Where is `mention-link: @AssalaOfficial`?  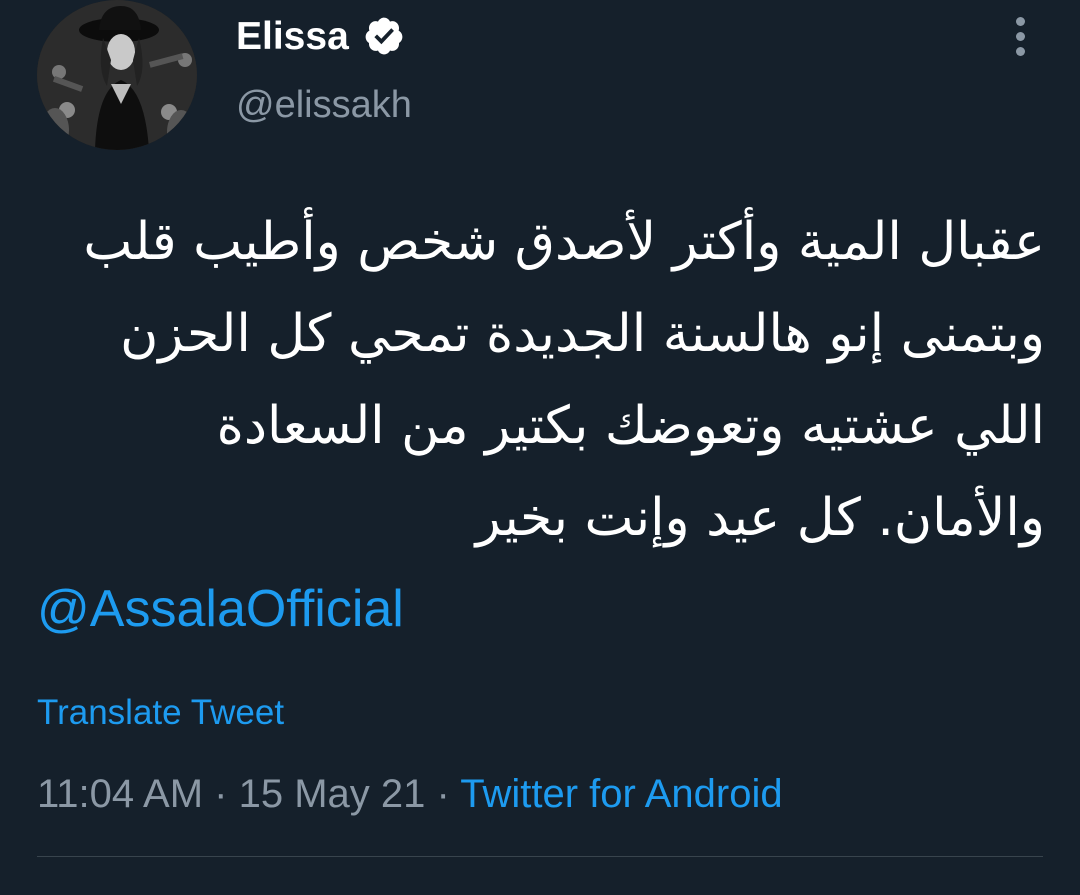 mention-link: @AssalaOfficial is located at coordinates (220, 609).